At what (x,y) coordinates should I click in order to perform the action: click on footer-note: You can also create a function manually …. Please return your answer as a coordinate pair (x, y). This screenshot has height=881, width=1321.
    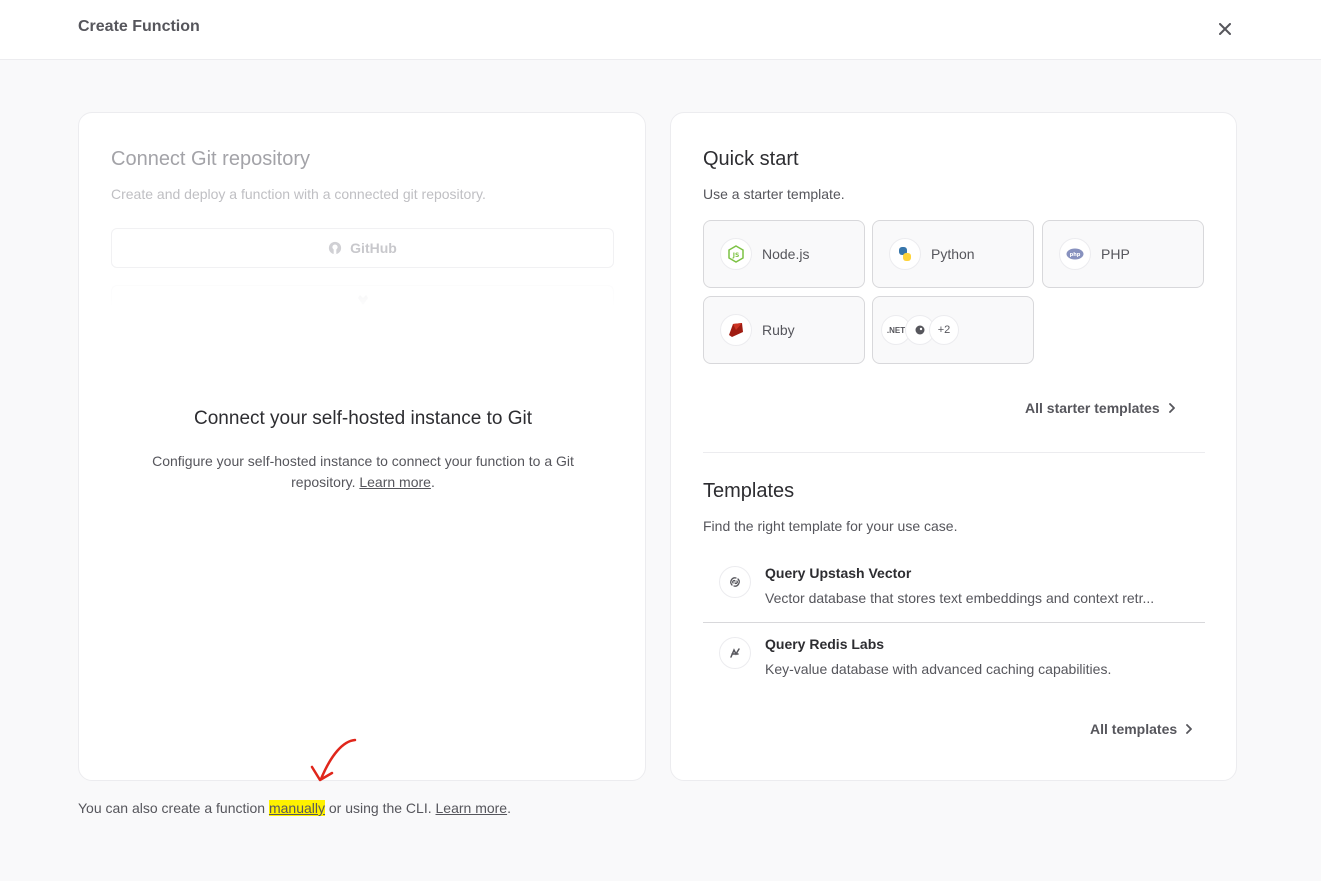
    Looking at the image, I should click on (294, 808).